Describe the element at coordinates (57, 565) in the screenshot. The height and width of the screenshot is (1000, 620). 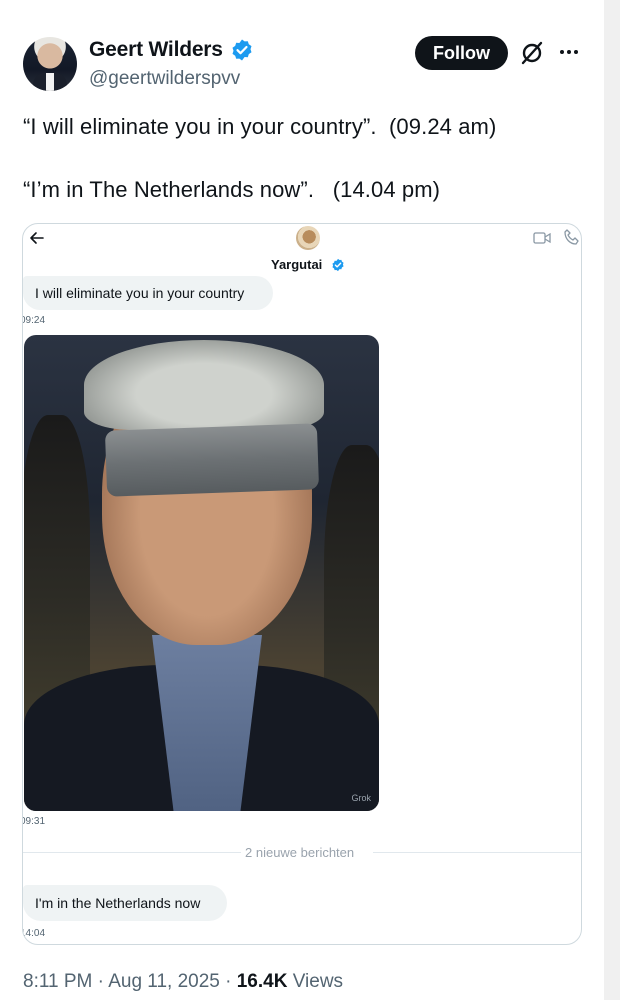
I see `background-figure-left` at that location.